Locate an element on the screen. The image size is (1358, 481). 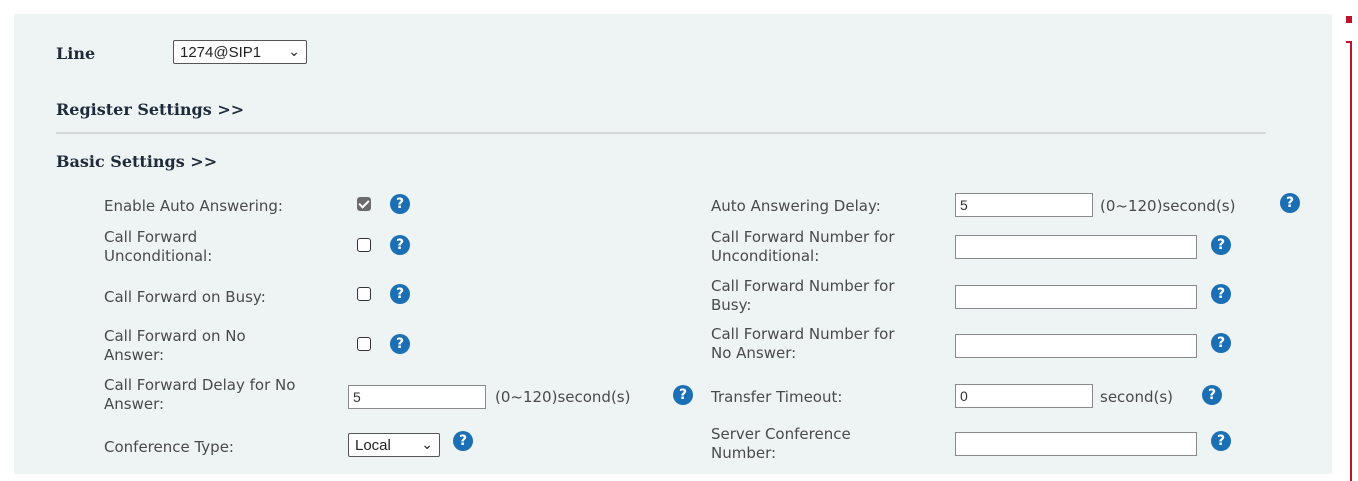
cf-delay-unit: (0~120)second(s) is located at coordinates (563, 397).